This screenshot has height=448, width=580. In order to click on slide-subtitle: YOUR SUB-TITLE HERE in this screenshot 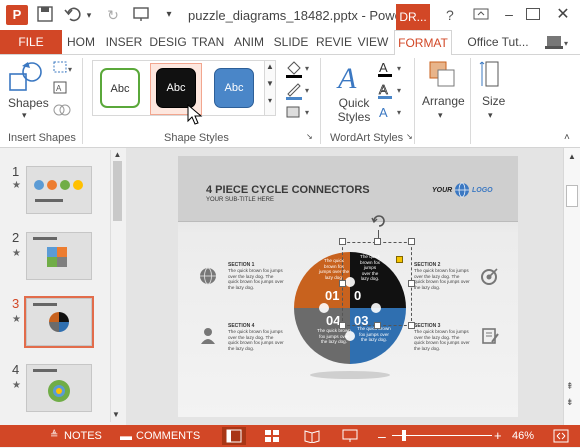, I will do `click(240, 200)`.